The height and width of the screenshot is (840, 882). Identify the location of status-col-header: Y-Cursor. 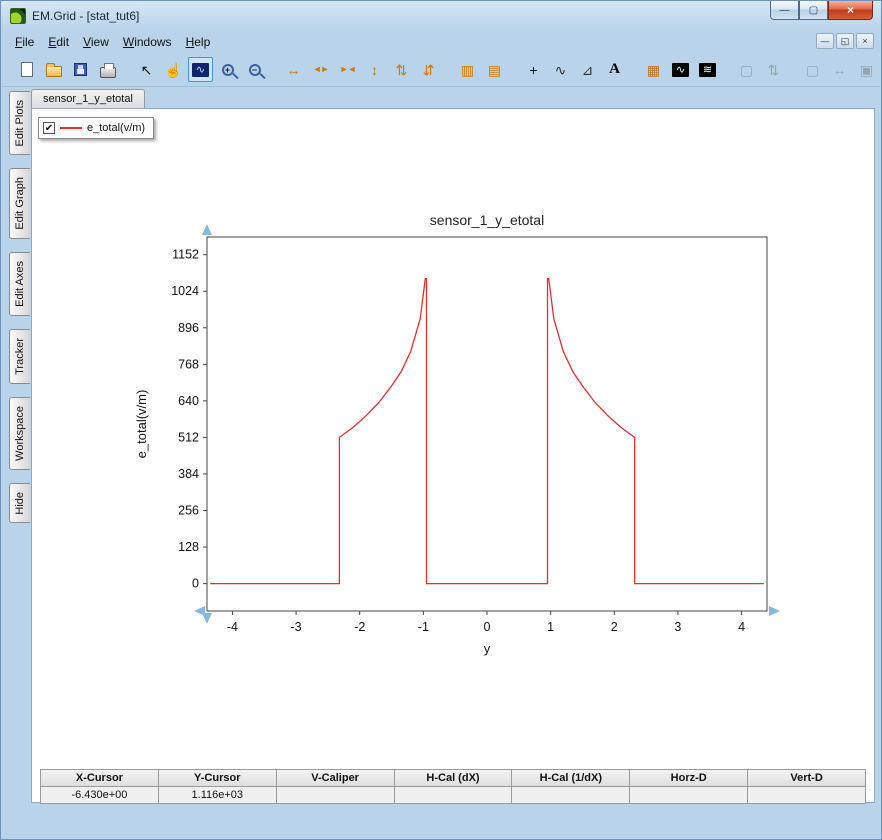
(217, 778).